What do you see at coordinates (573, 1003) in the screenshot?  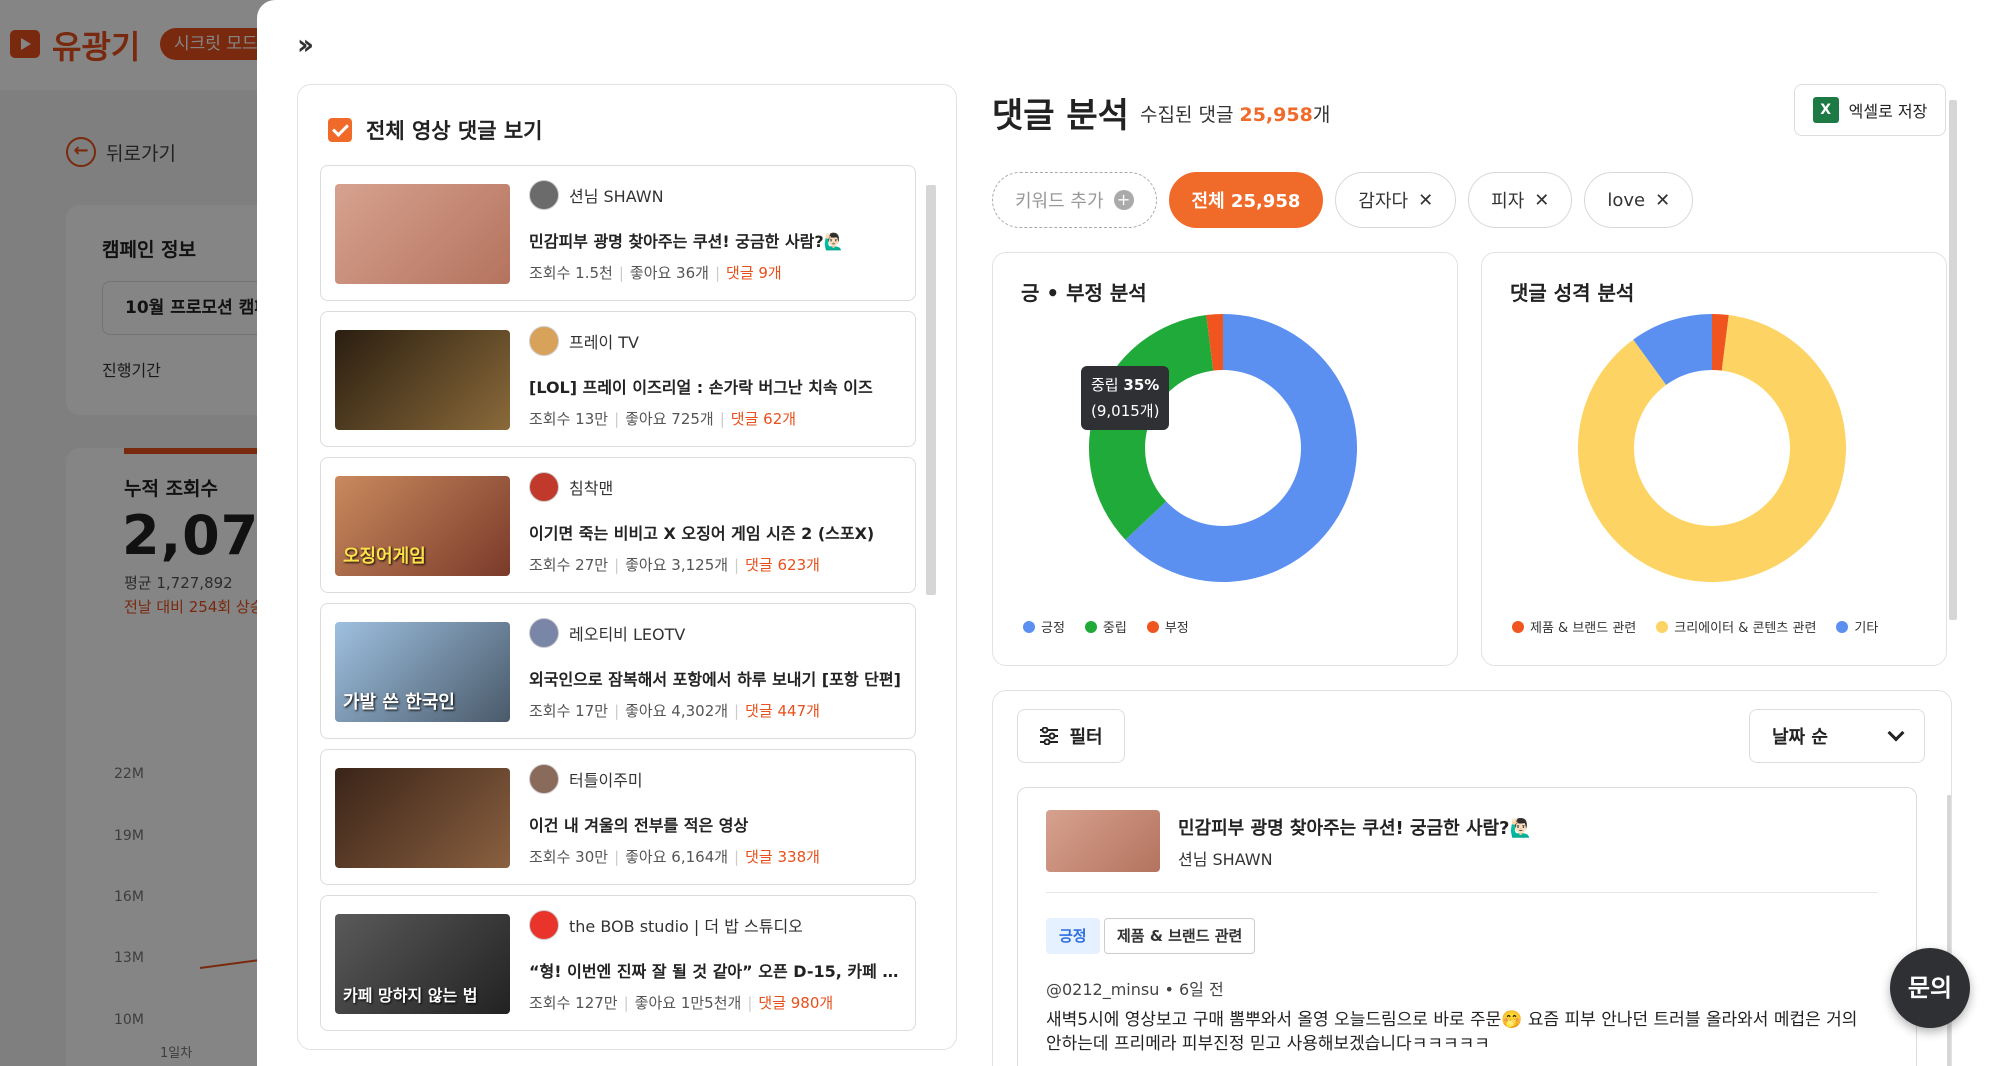 I see `video-views: 조회수 127만` at bounding box center [573, 1003].